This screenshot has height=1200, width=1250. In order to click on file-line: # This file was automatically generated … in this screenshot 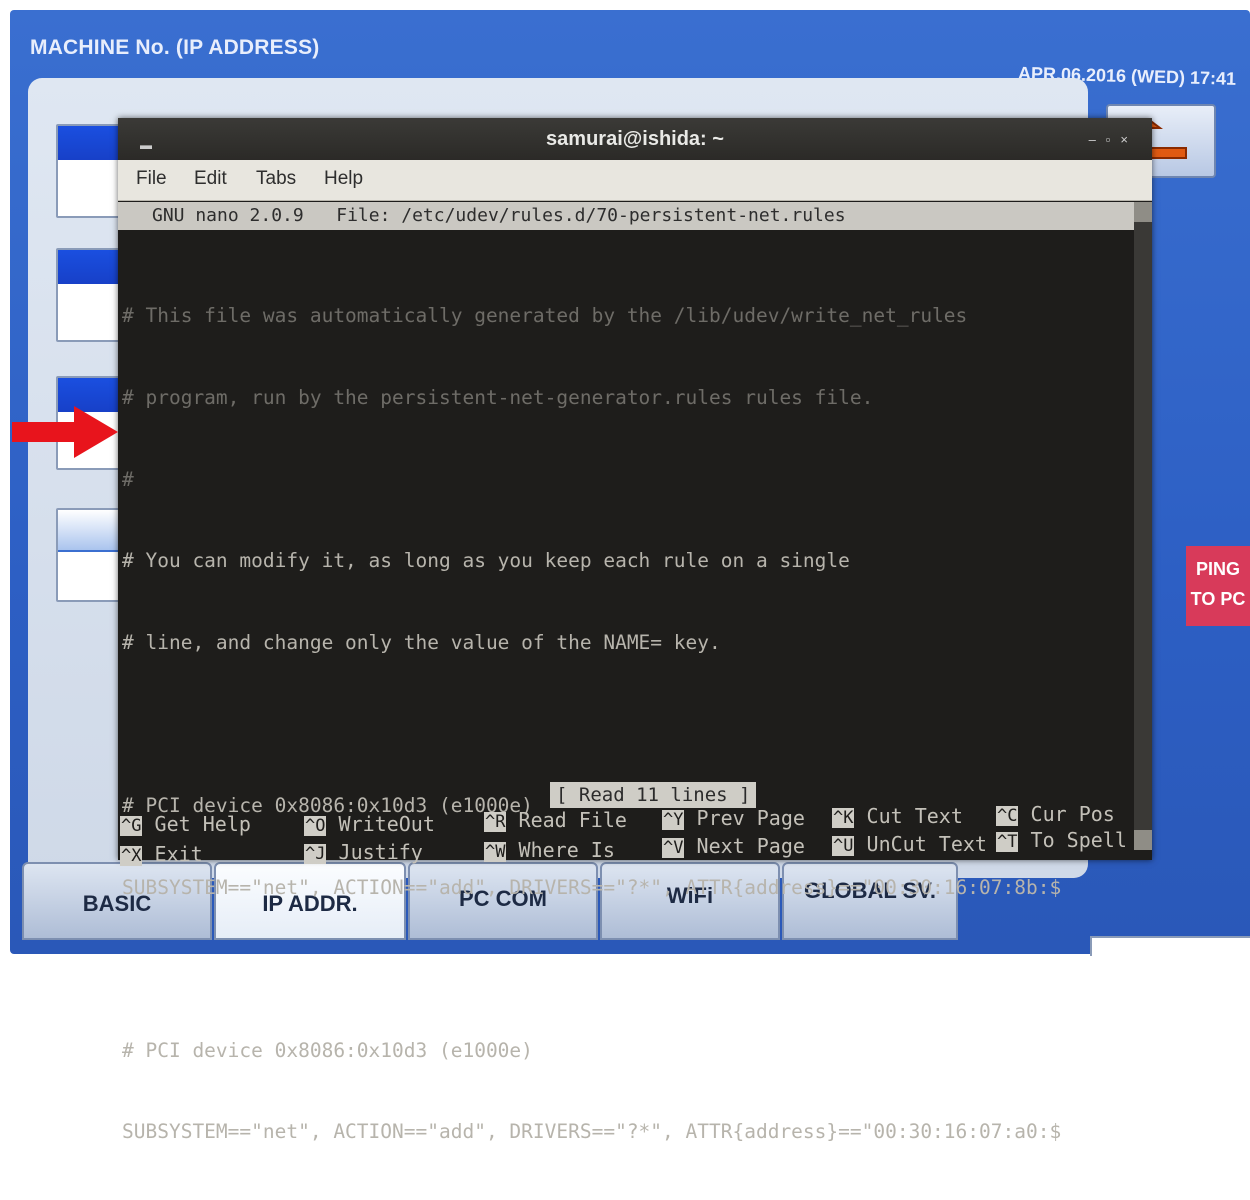, I will do `click(545, 316)`.